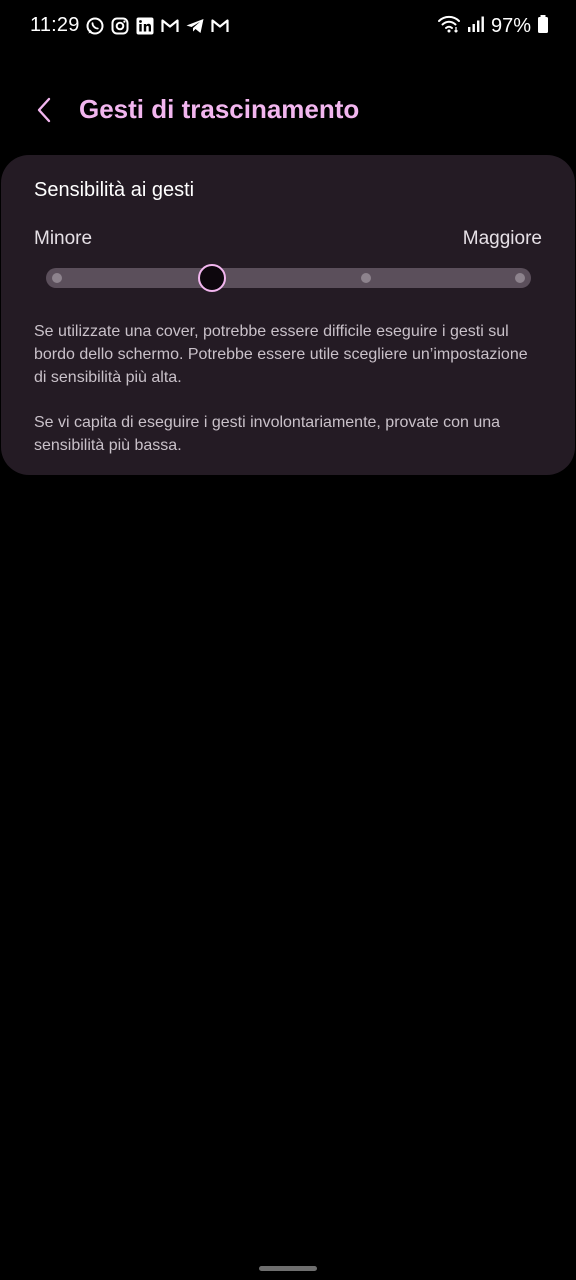 The width and height of the screenshot is (576, 1280). I want to click on chevron-left-icon, so click(44, 110).